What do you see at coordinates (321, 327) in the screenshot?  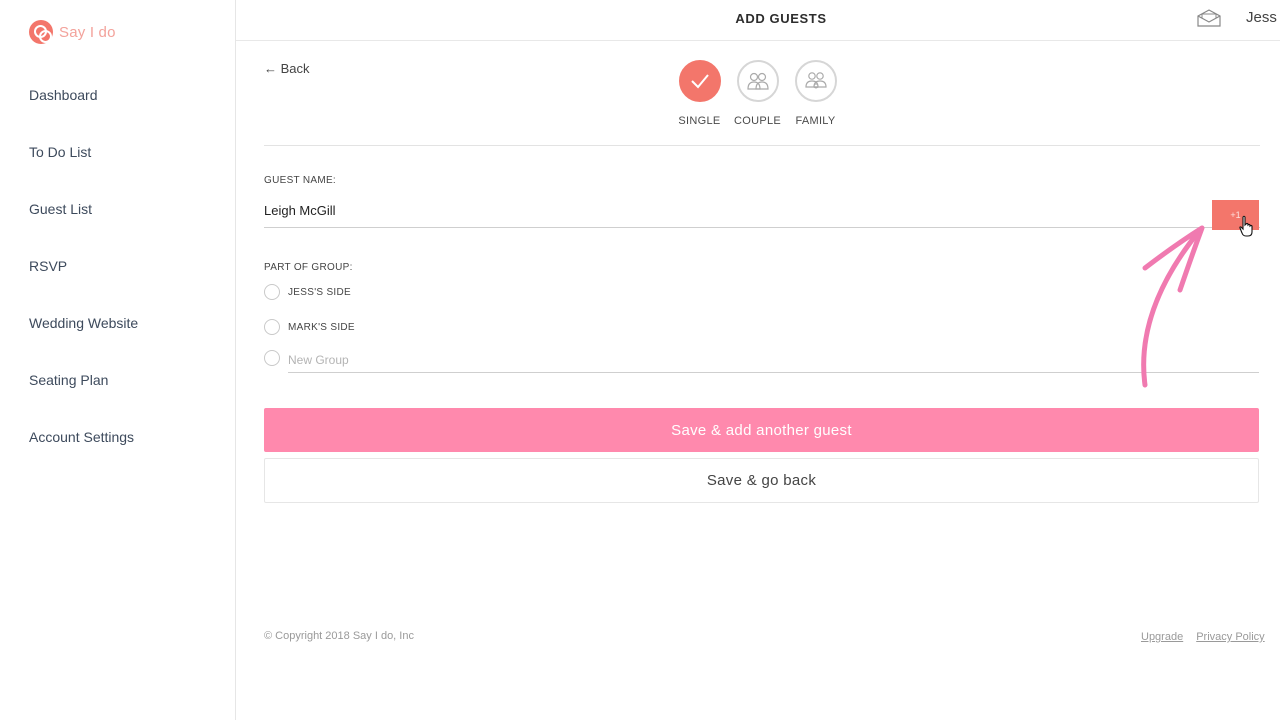 I see `group-option-label: MARK'S SIDE` at bounding box center [321, 327].